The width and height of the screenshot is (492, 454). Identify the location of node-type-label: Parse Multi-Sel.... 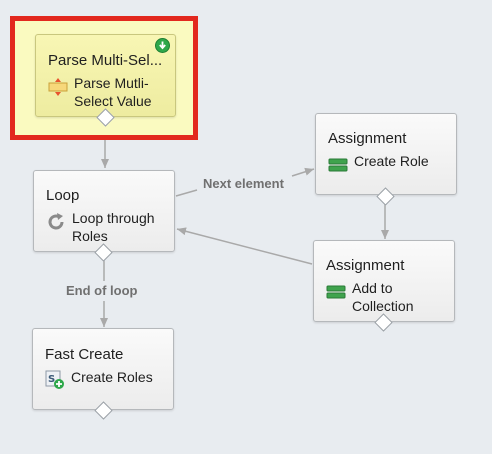
(105, 60).